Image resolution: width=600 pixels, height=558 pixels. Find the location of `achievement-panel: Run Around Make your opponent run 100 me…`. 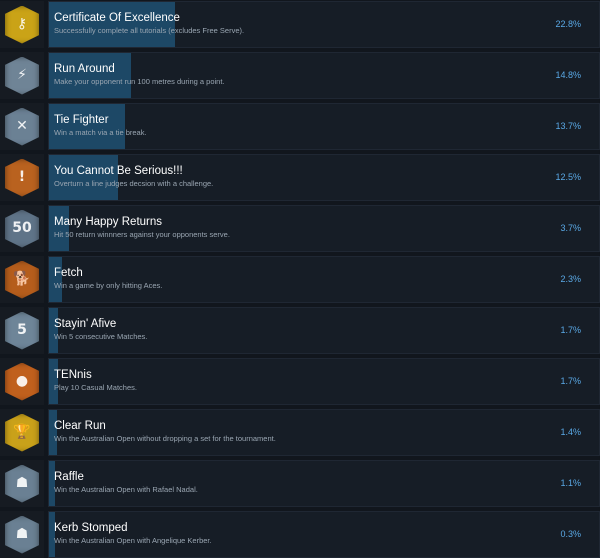

achievement-panel: Run Around Make your opponent run 100 me… is located at coordinates (324, 75).